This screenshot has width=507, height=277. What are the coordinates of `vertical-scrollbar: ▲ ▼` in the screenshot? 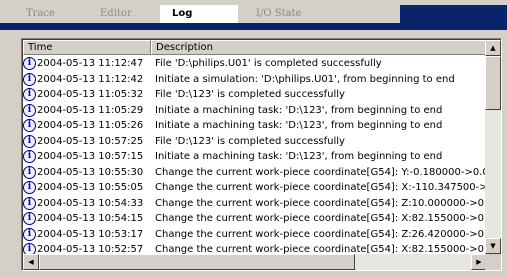 It's located at (493, 147).